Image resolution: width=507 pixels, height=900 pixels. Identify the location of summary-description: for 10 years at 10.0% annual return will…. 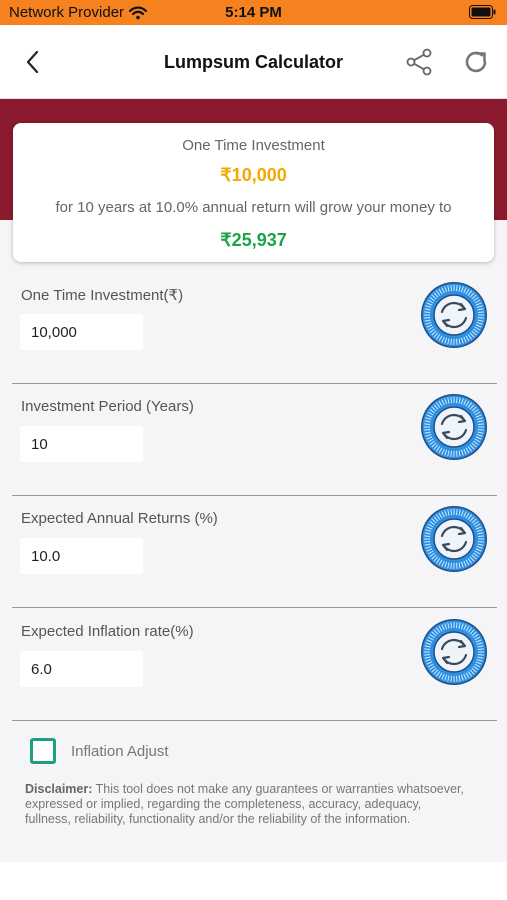
(253, 207).